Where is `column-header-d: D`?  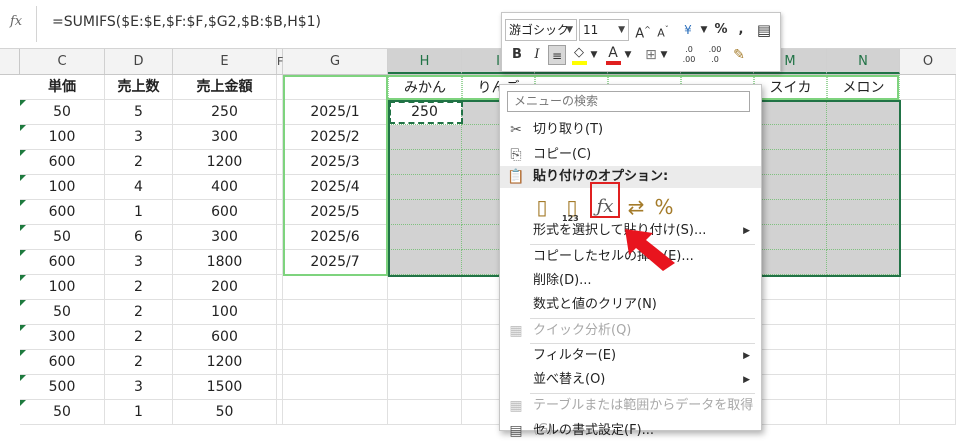
column-header-d: D is located at coordinates (139, 61).